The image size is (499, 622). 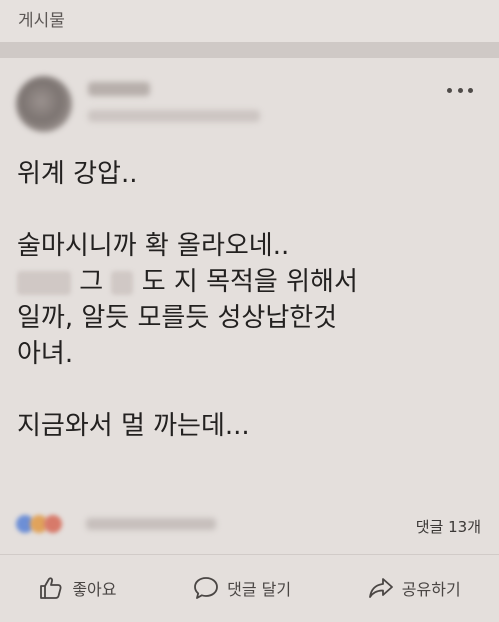 What do you see at coordinates (119, 89) in the screenshot?
I see `author-name-redacted` at bounding box center [119, 89].